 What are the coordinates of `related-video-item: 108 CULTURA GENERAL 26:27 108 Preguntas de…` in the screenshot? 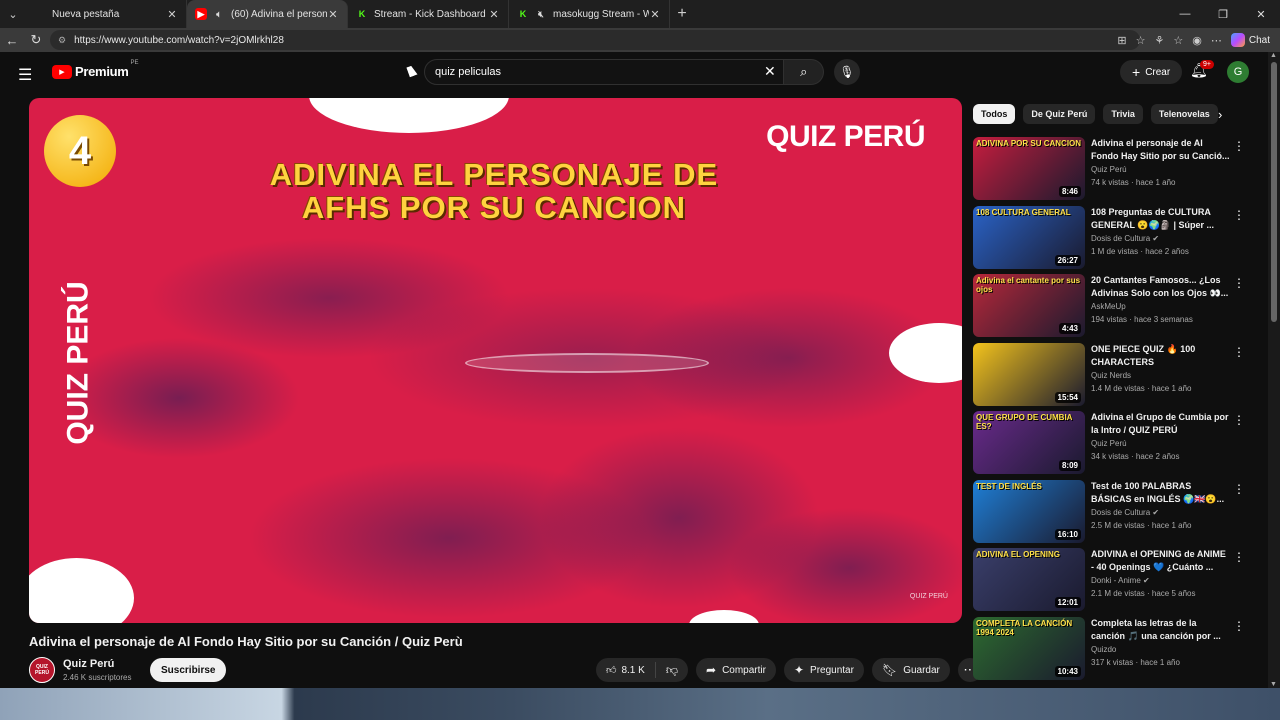 It's located at (1115, 240).